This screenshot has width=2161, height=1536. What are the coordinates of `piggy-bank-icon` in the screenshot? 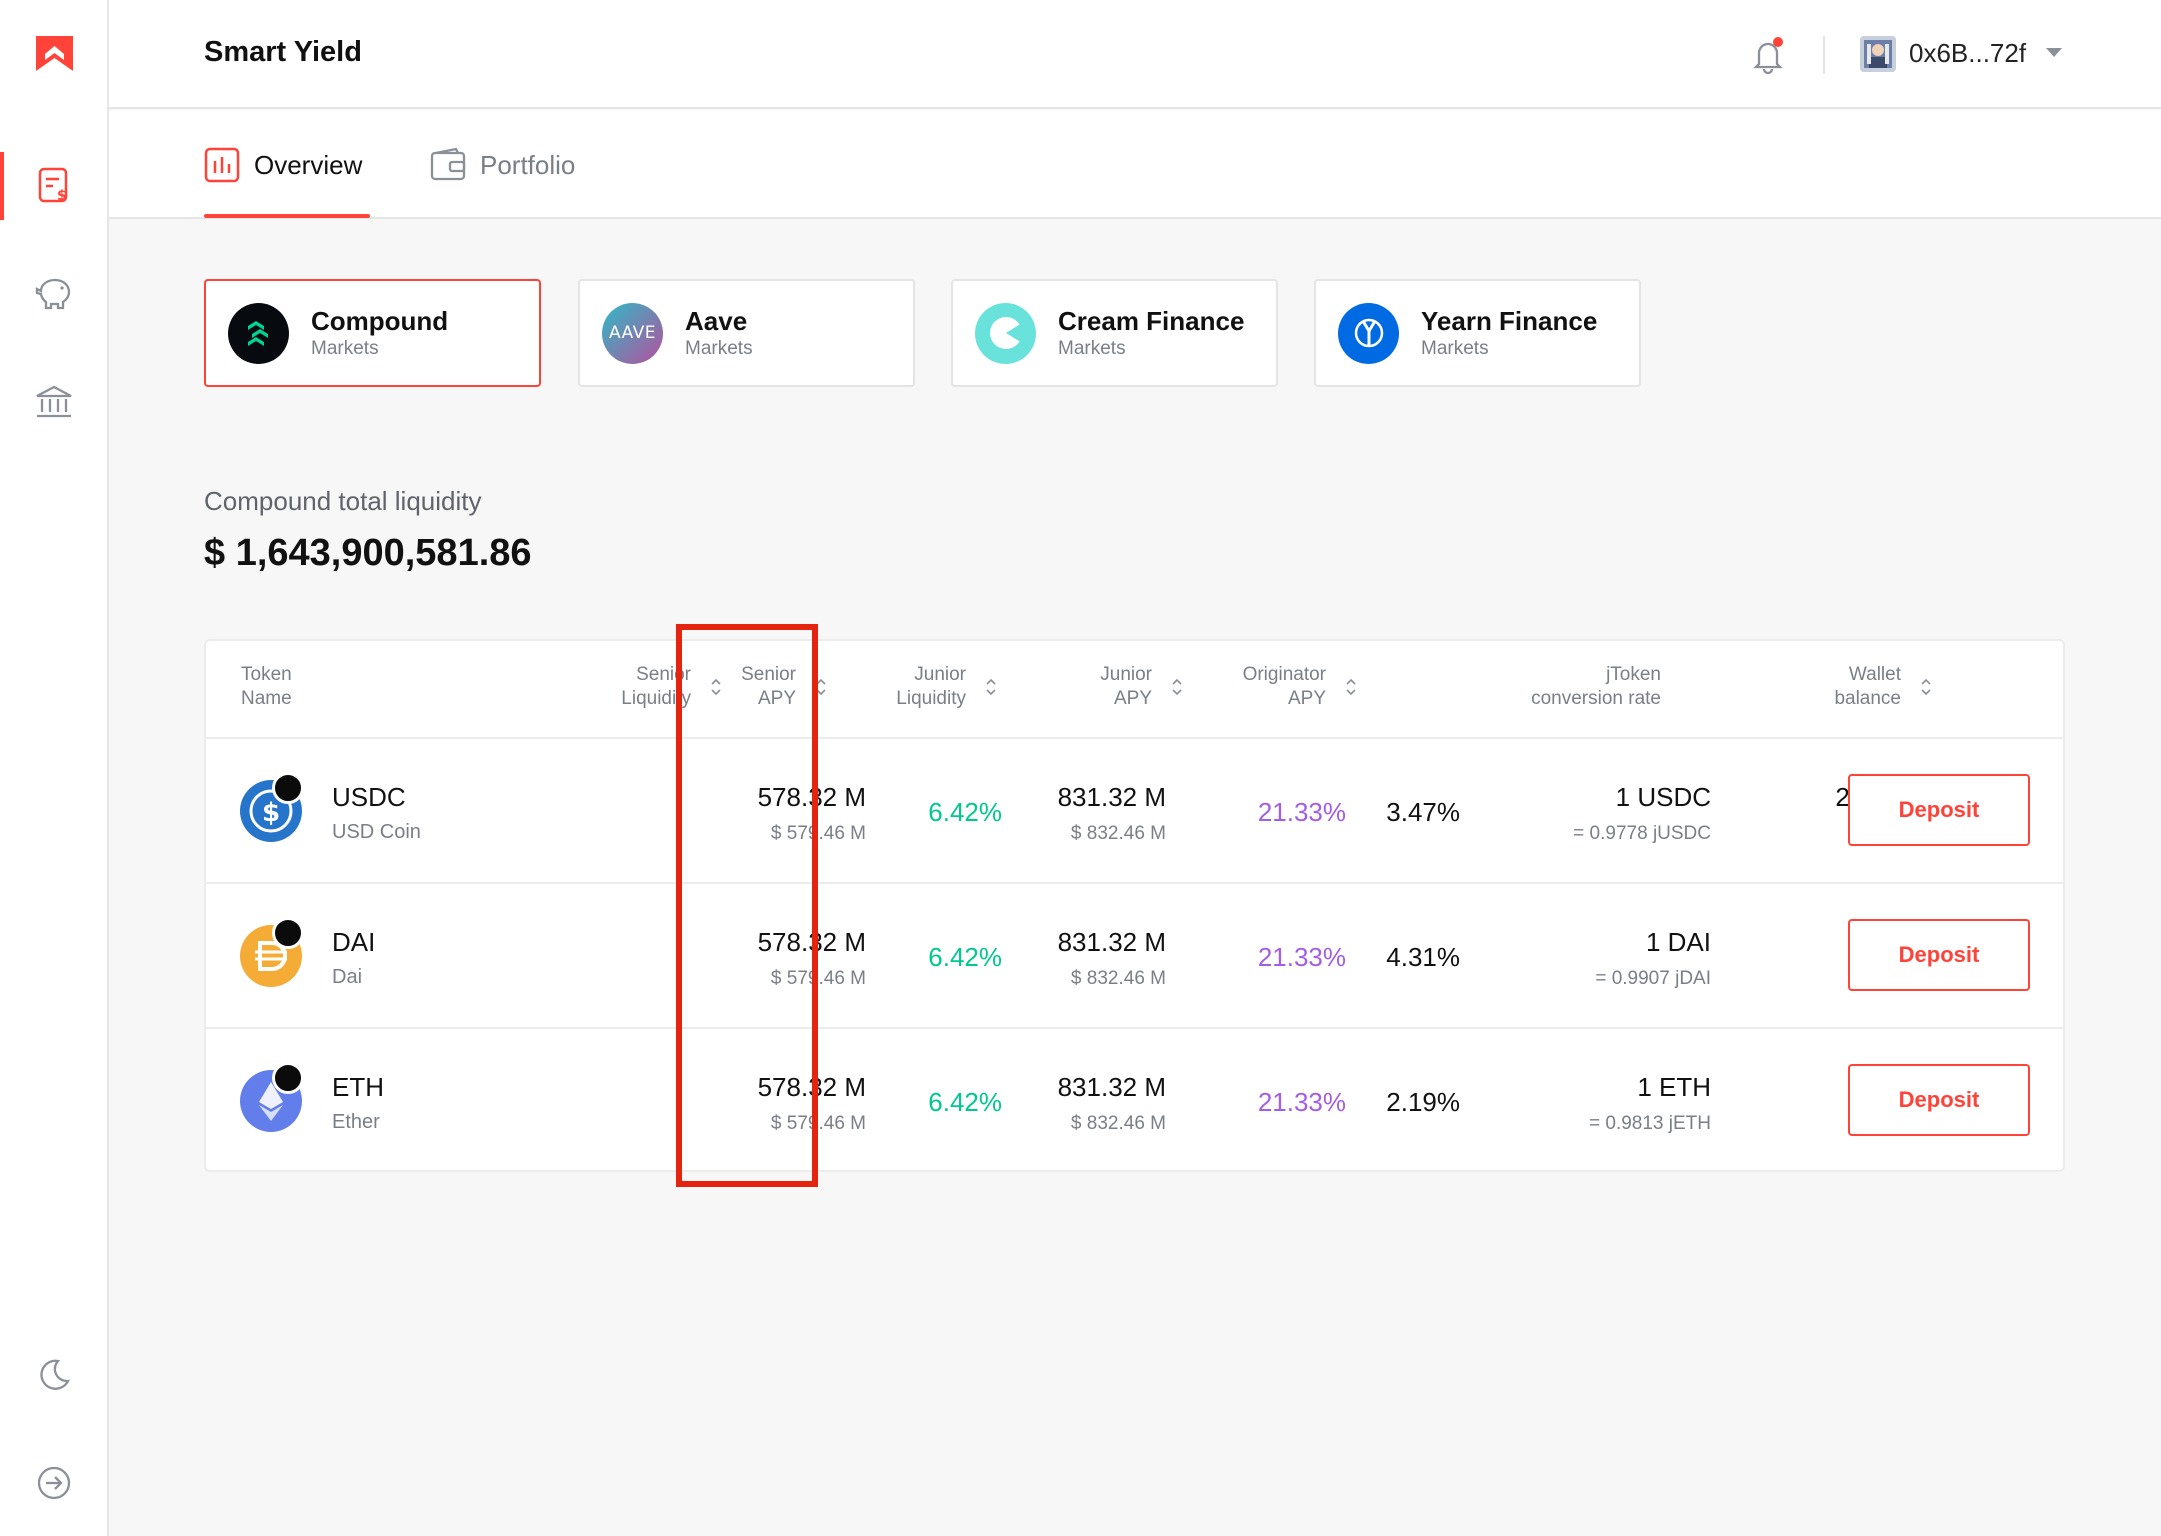 It's located at (53, 294).